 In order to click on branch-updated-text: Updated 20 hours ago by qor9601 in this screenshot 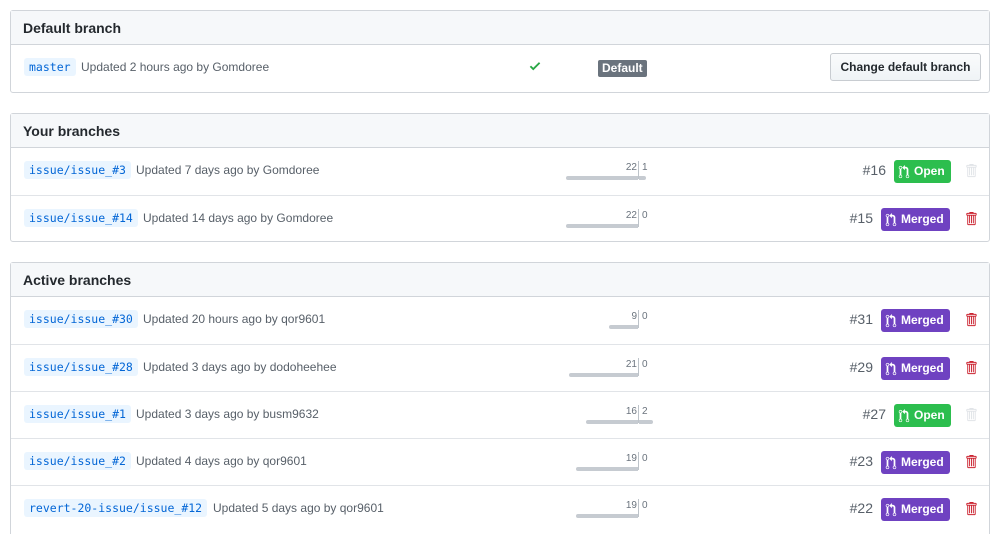, I will do `click(234, 319)`.